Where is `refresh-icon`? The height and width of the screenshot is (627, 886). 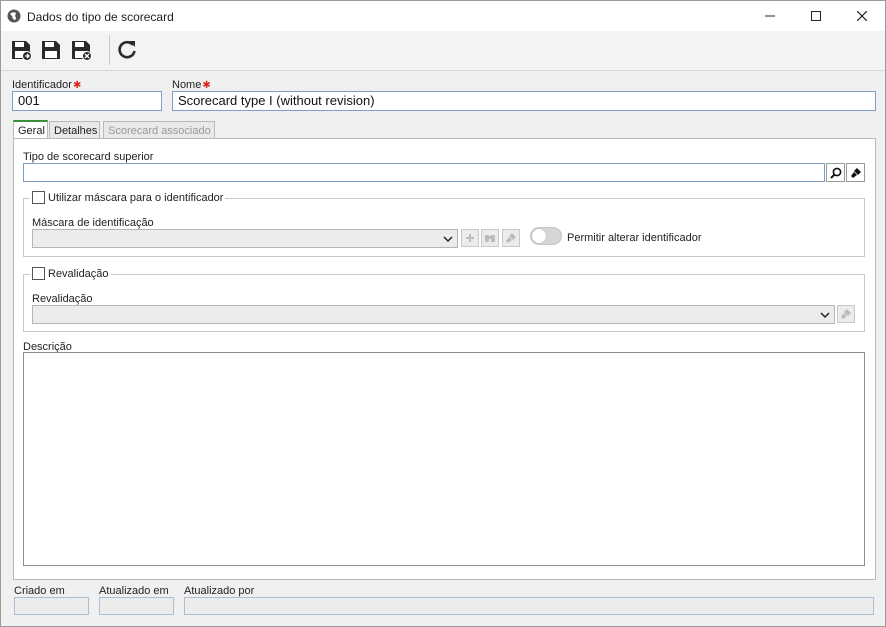
refresh-icon is located at coordinates (127, 49).